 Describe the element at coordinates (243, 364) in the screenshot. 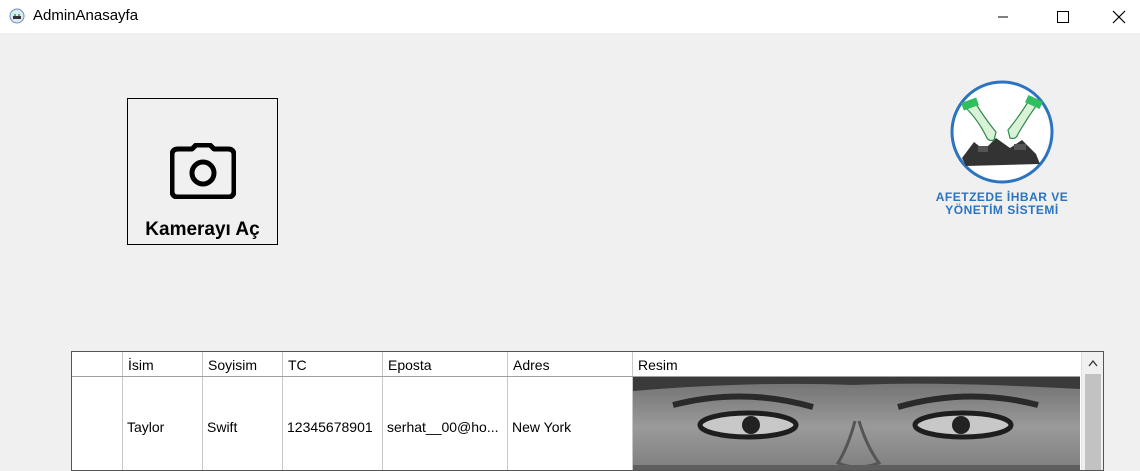

I see `column-header-soyisim: Soyisim` at that location.